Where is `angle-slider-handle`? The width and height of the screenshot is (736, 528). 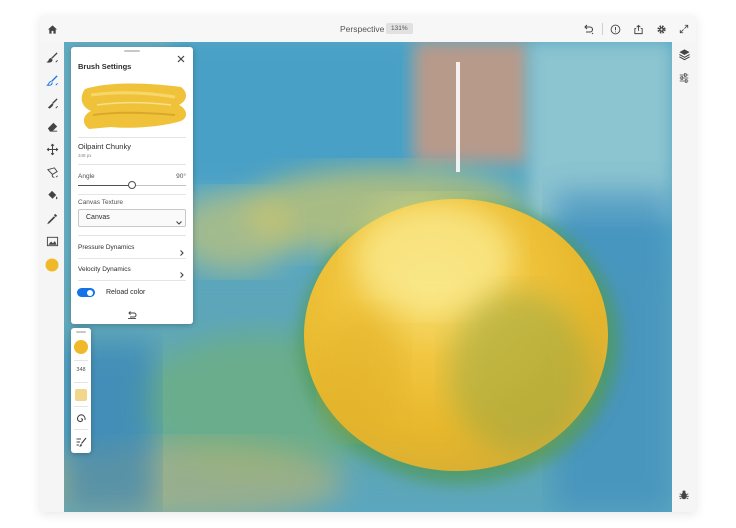
angle-slider-handle is located at coordinates (132, 185).